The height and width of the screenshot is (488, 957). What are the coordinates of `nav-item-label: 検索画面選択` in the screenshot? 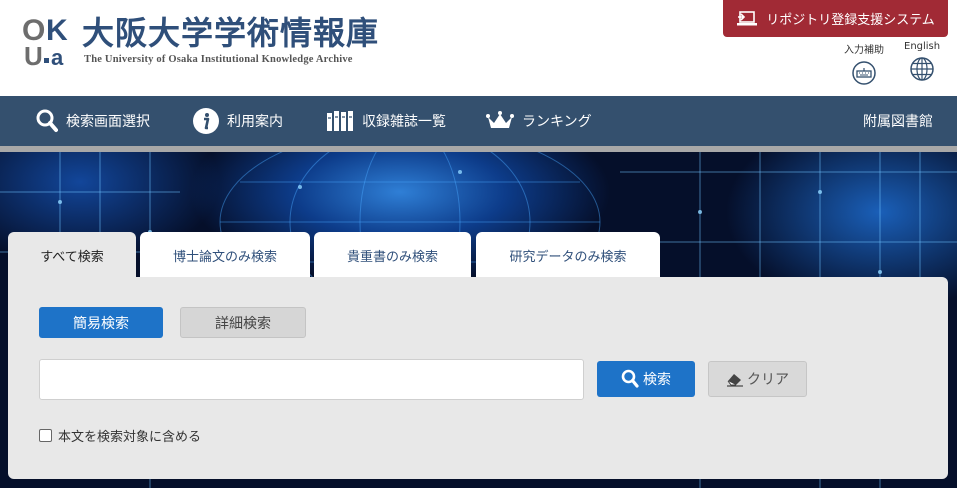 It's located at (108, 122).